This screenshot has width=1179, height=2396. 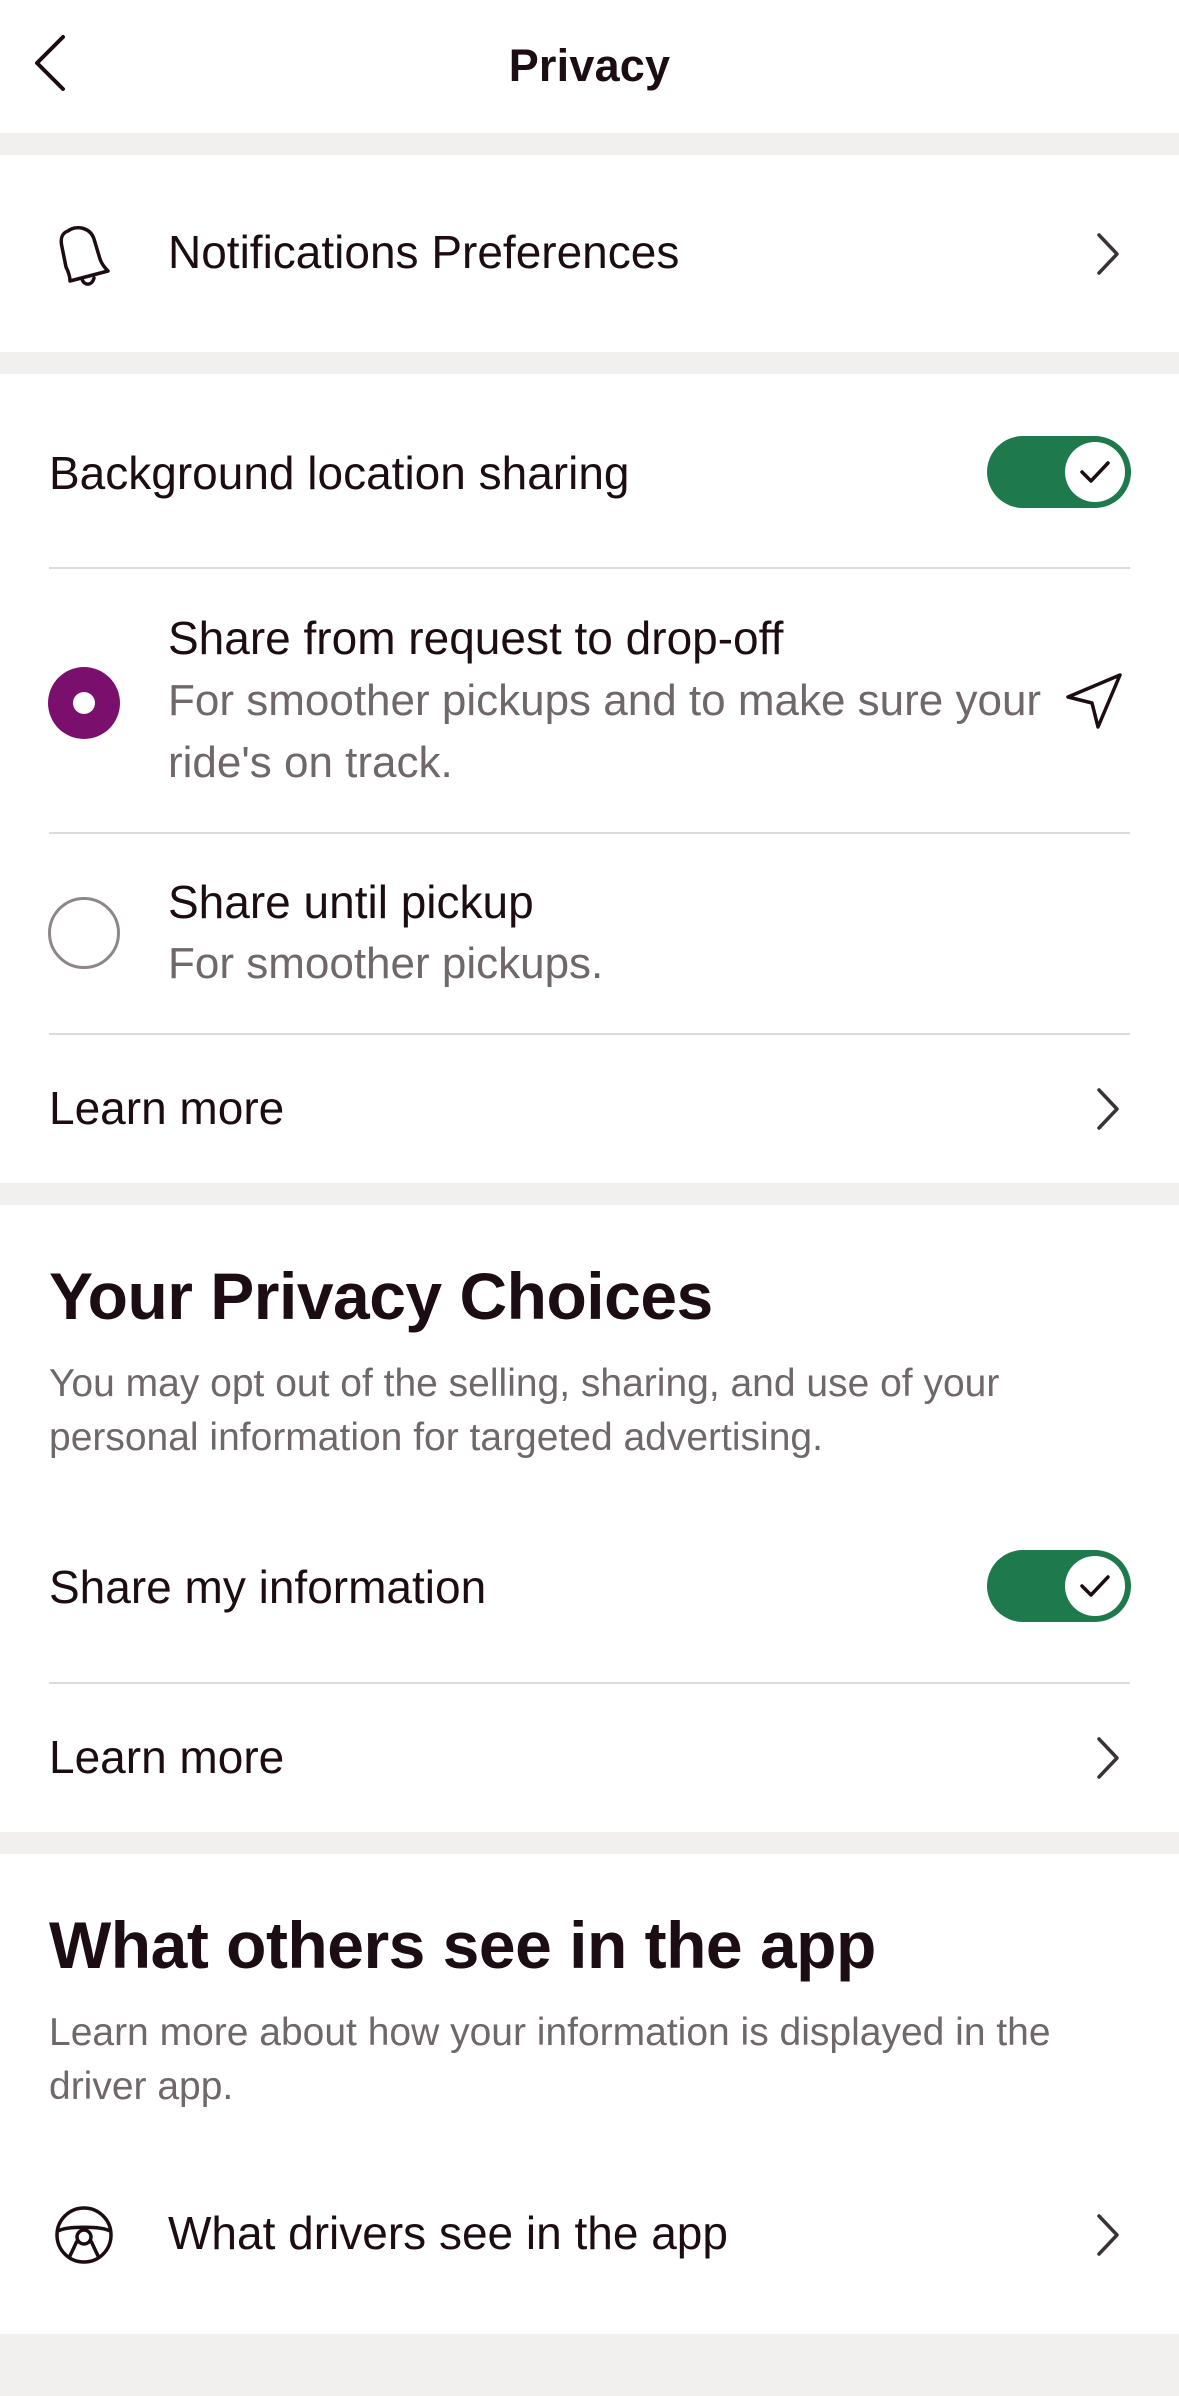 I want to click on navigation-arrow-icon, so click(x=1094, y=701).